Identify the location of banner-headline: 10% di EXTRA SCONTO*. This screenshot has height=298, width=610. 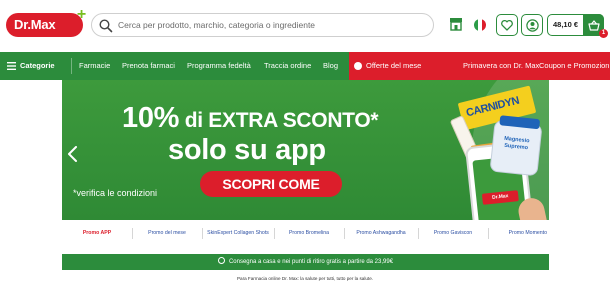
(250, 118).